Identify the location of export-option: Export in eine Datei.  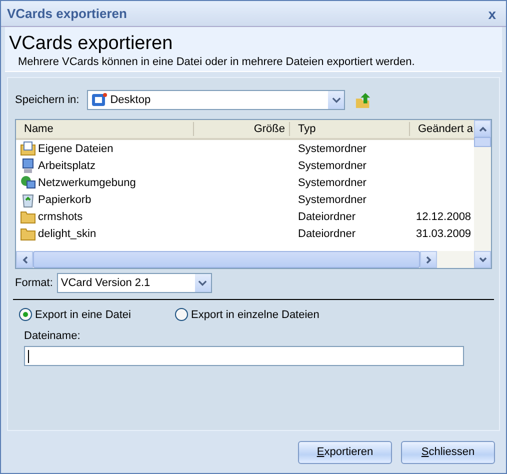
(97, 314).